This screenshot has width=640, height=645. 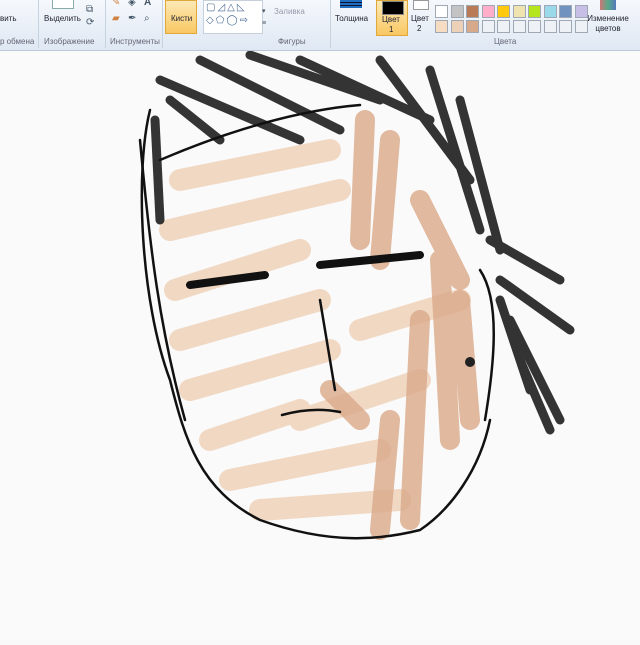 I want to click on edit-colors-button: Изменение цветов, so click(x=608, y=24).